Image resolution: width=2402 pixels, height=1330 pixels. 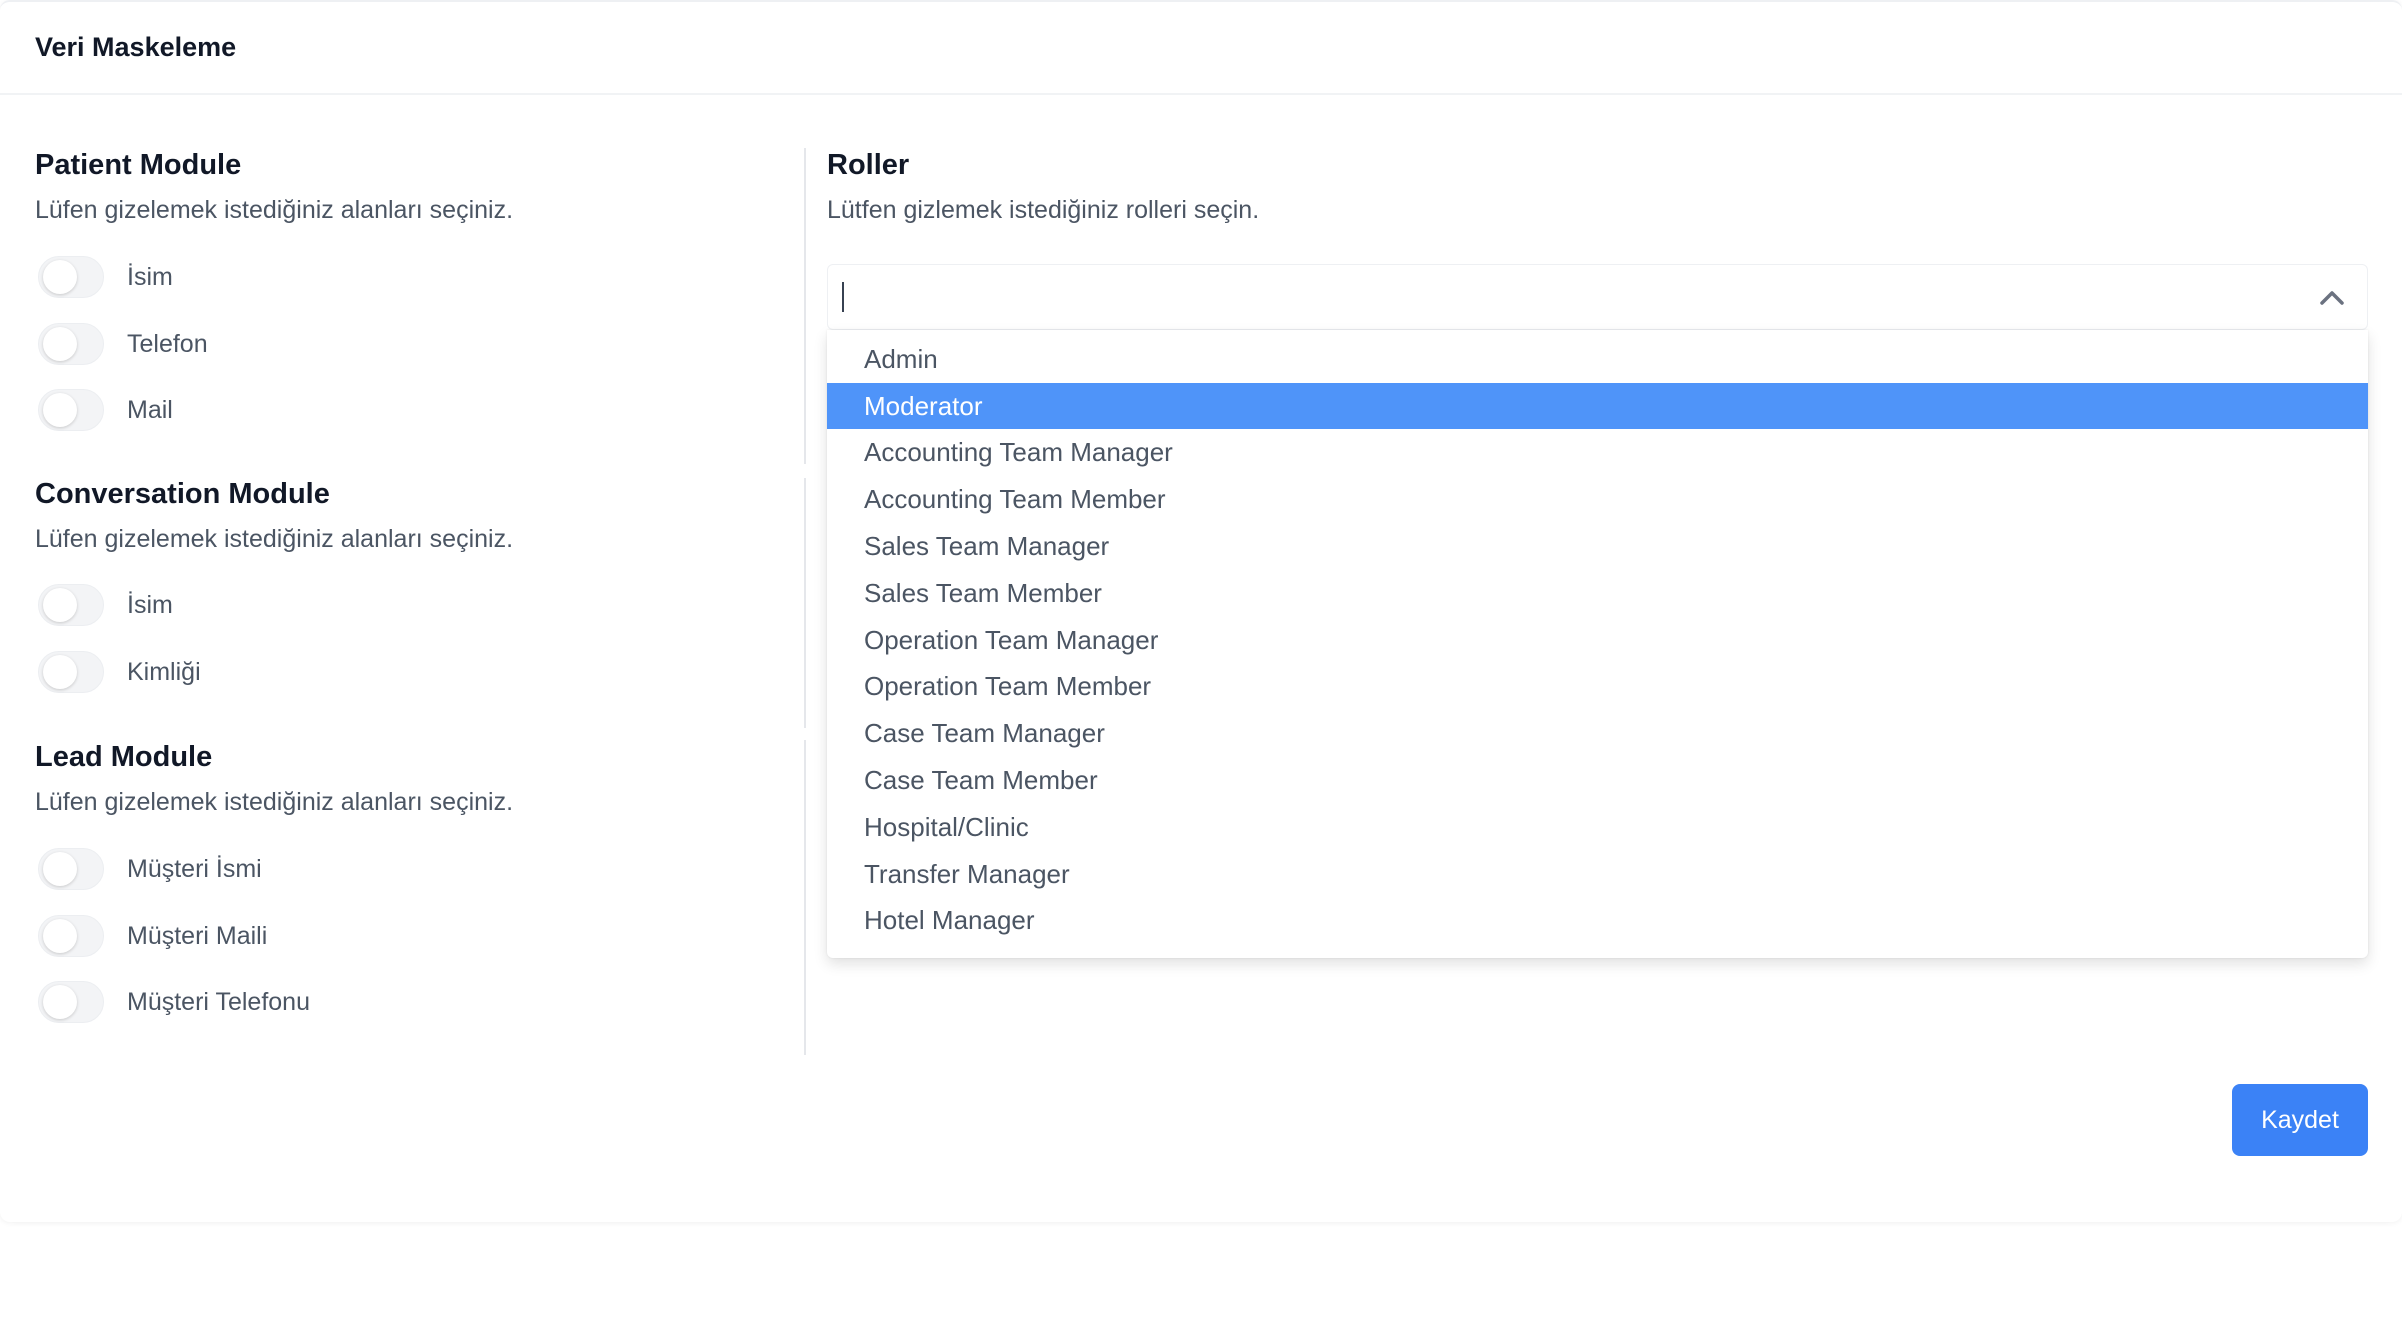 I want to click on toggle-label: Kimliği, so click(x=164, y=671).